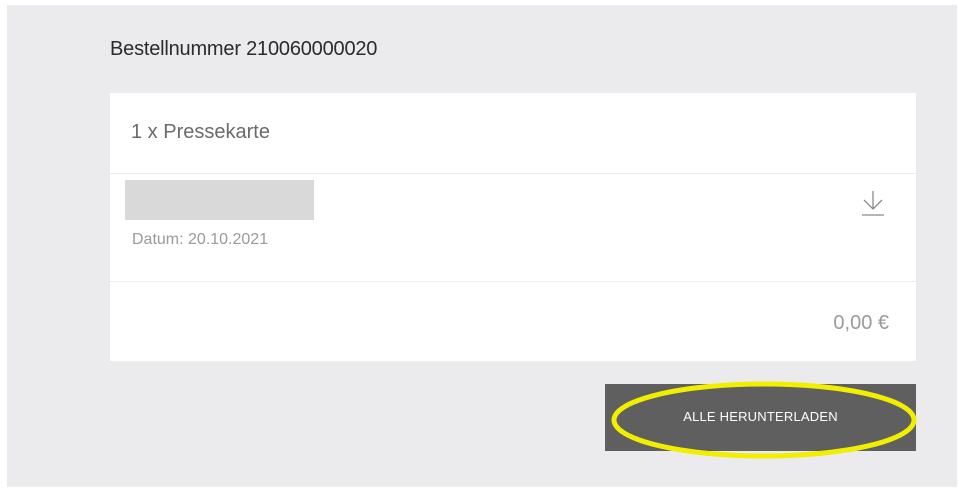  I want to click on download-icon, so click(873, 203).